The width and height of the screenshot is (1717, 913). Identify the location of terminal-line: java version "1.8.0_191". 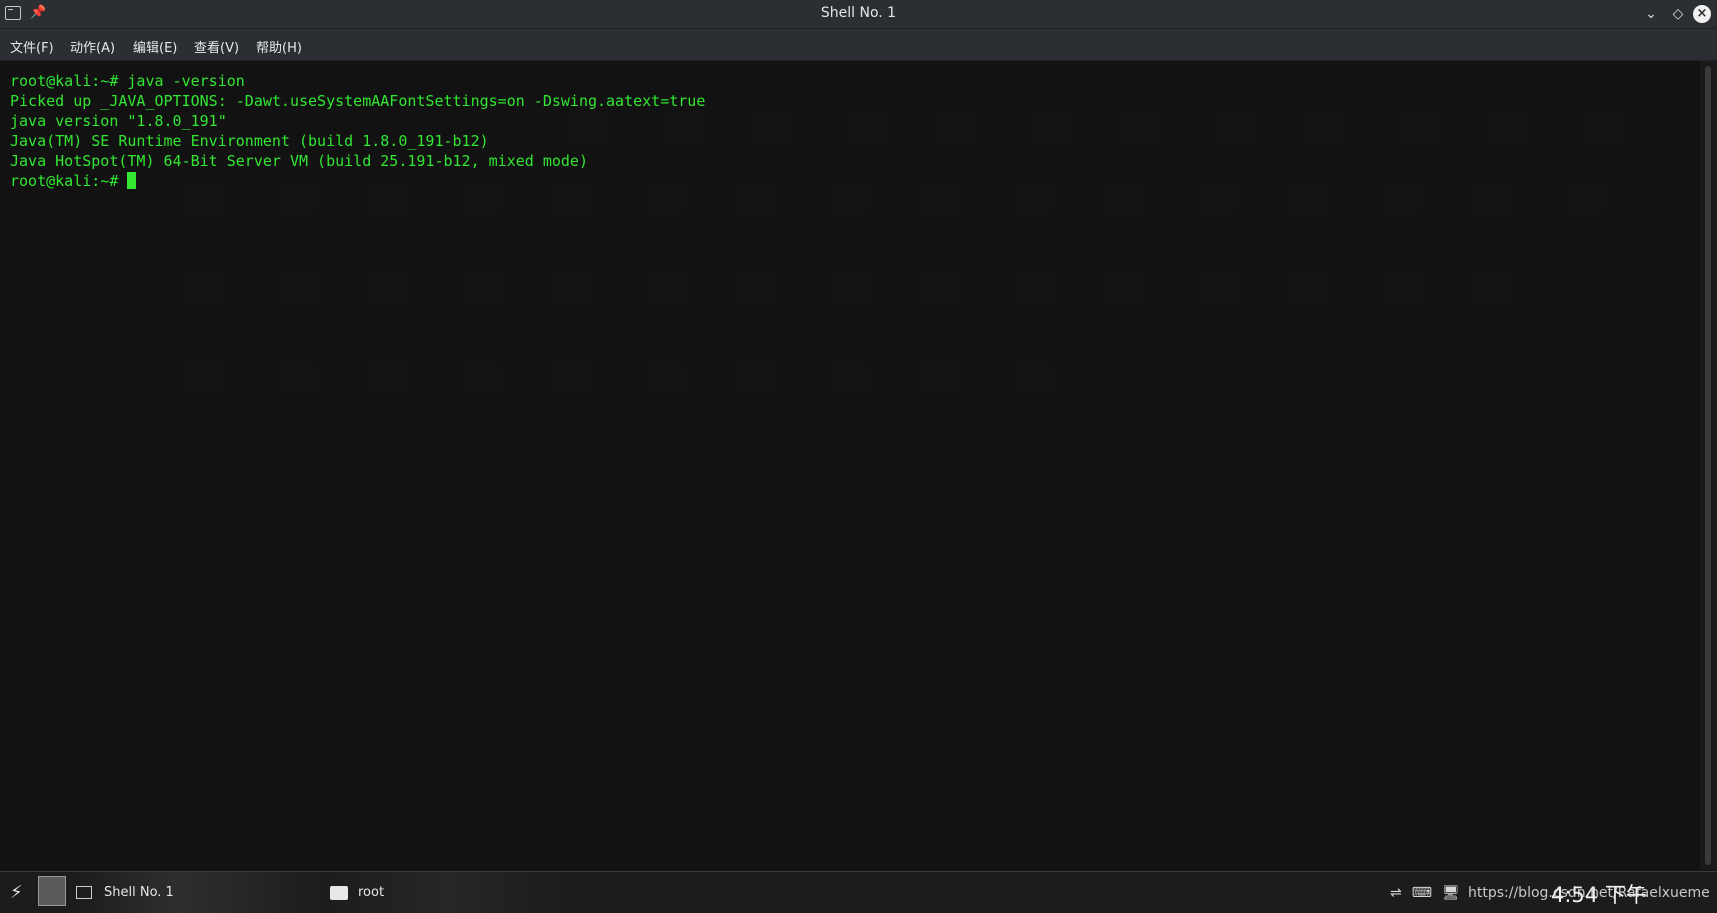
(118, 121).